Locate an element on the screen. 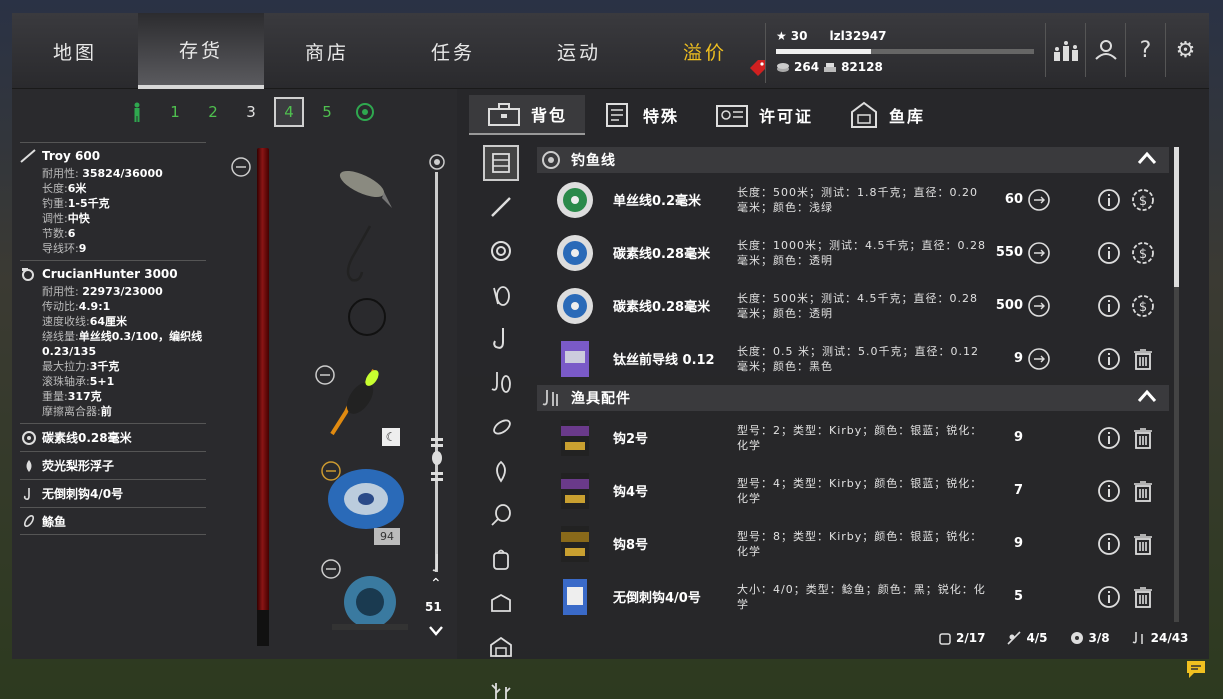  equipped-hook: 无倒刺钩4/0号 is located at coordinates (113, 493).